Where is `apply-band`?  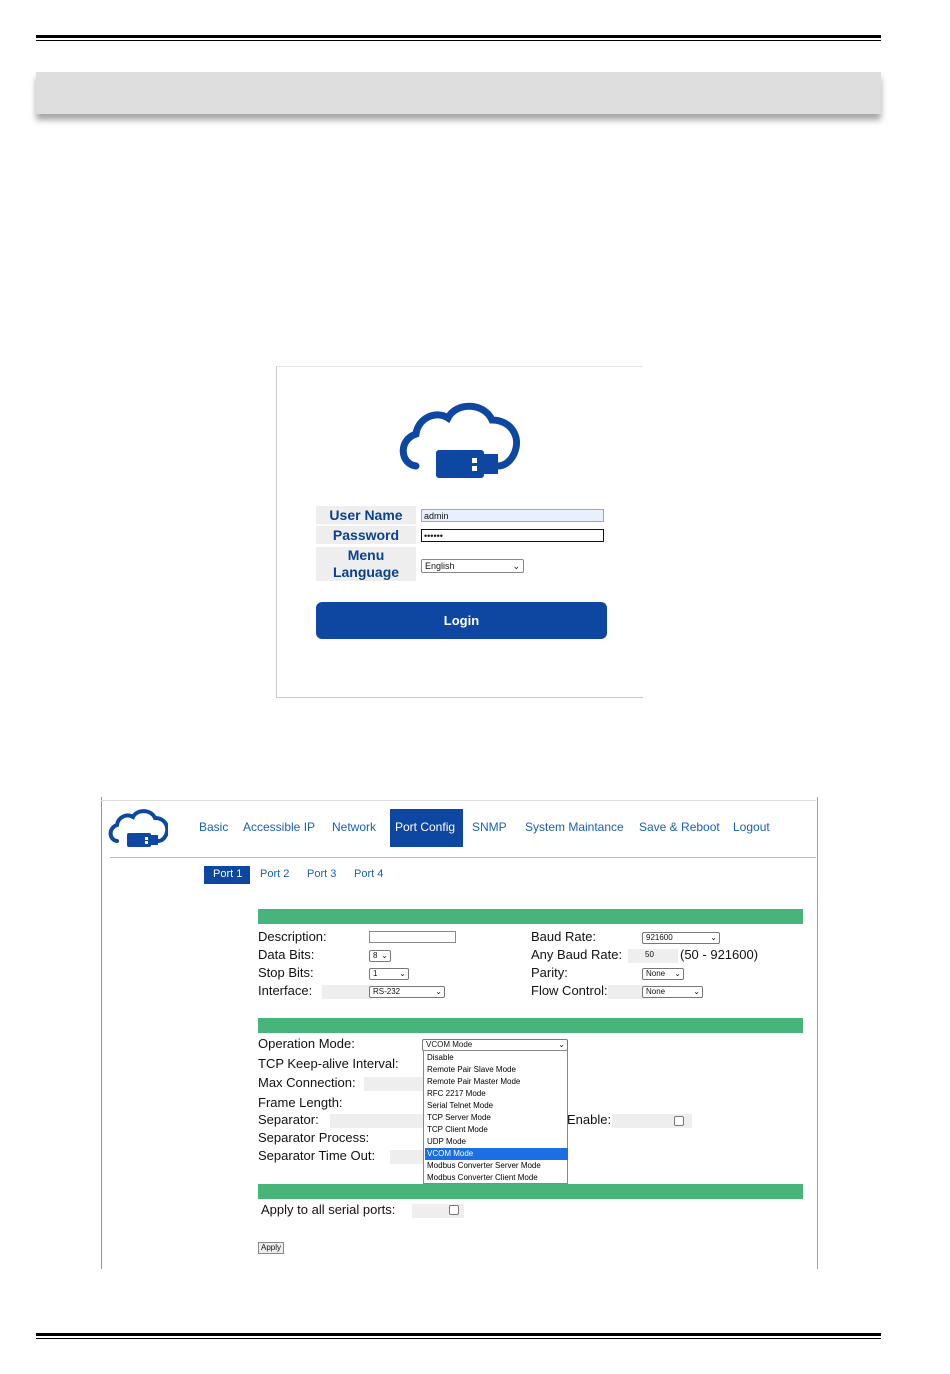 apply-band is located at coordinates (530, 1191).